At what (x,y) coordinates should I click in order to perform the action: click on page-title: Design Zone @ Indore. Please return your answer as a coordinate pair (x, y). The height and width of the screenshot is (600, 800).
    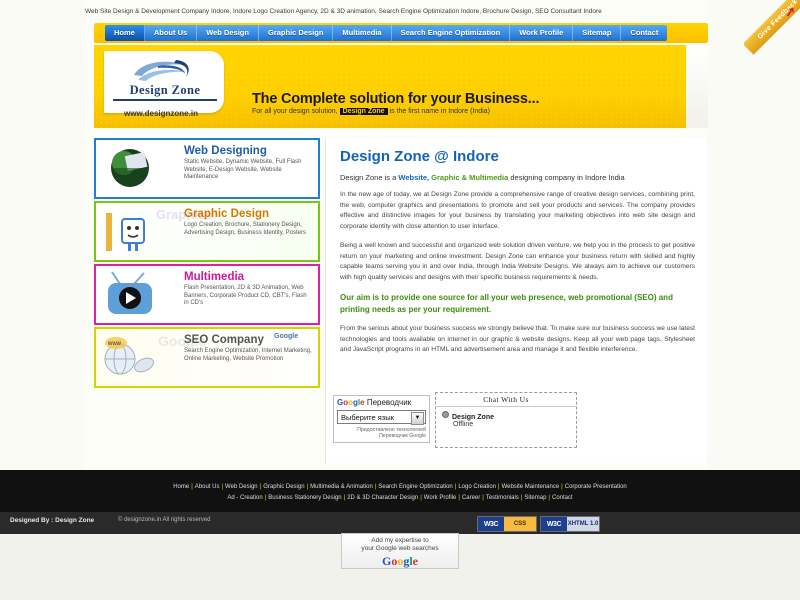
    Looking at the image, I should click on (419, 156).